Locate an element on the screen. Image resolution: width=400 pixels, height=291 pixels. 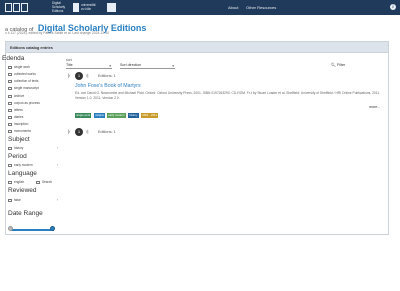
tag-badge: 2001 · 2011 is located at coordinates (150, 115).